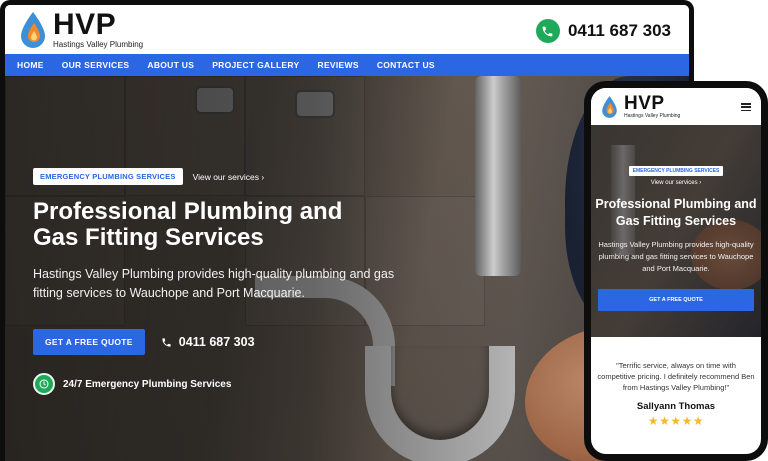 The image size is (768, 461). I want to click on site-logo: HVP Hastings Valley Plumbing, so click(81, 29).